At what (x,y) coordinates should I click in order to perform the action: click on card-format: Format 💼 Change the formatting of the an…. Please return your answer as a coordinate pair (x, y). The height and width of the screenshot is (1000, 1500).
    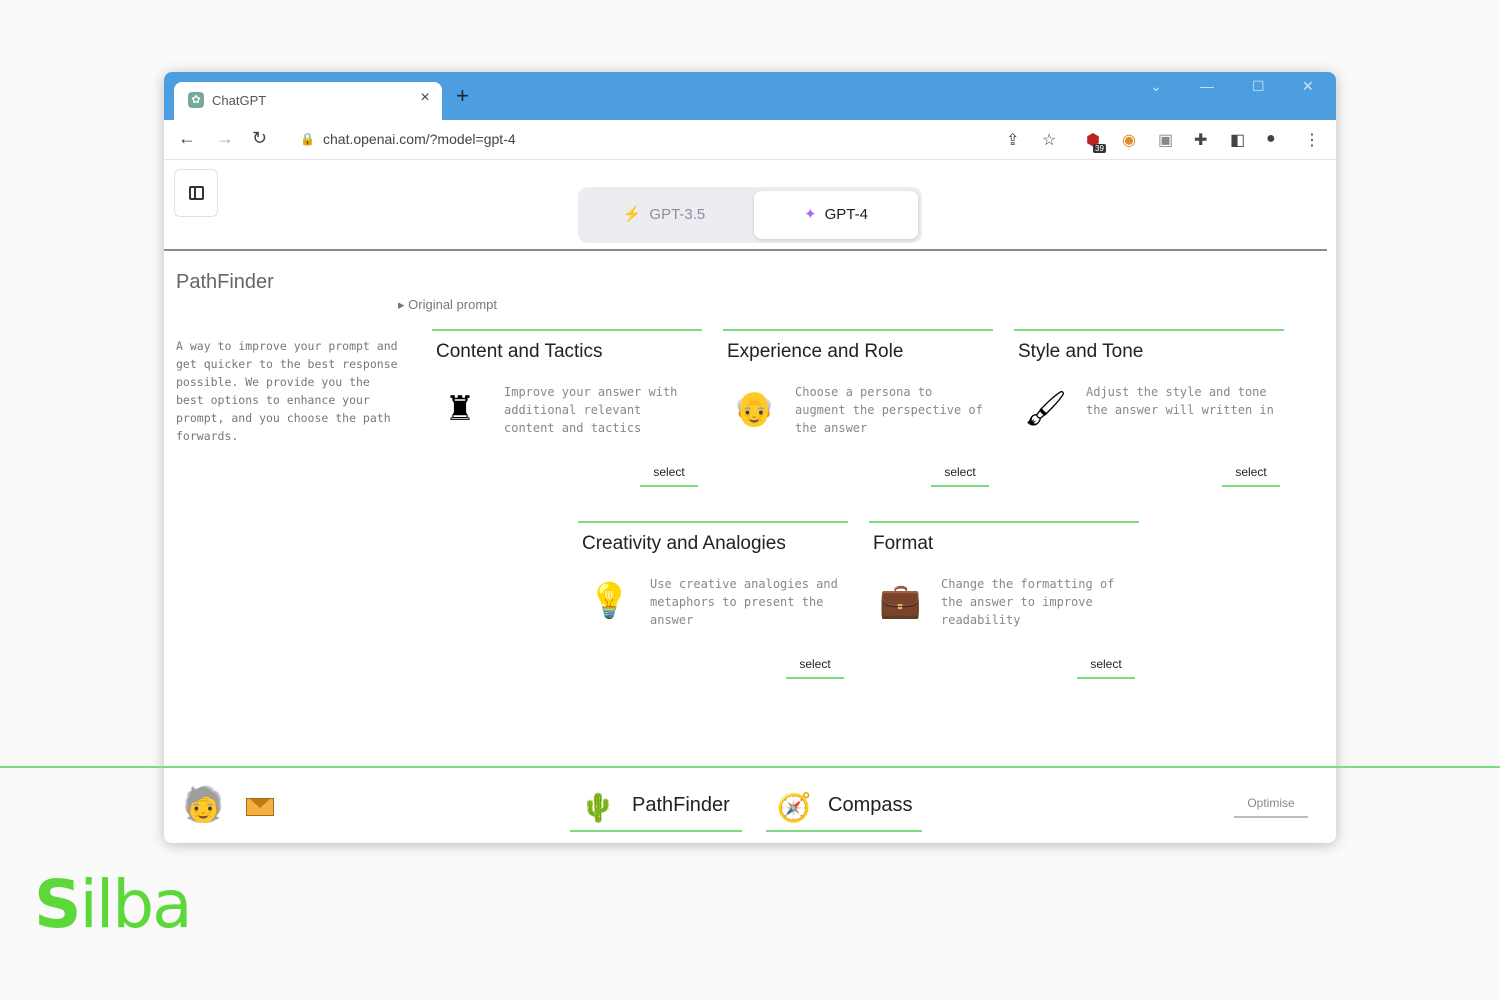
    Looking at the image, I should click on (1004, 601).